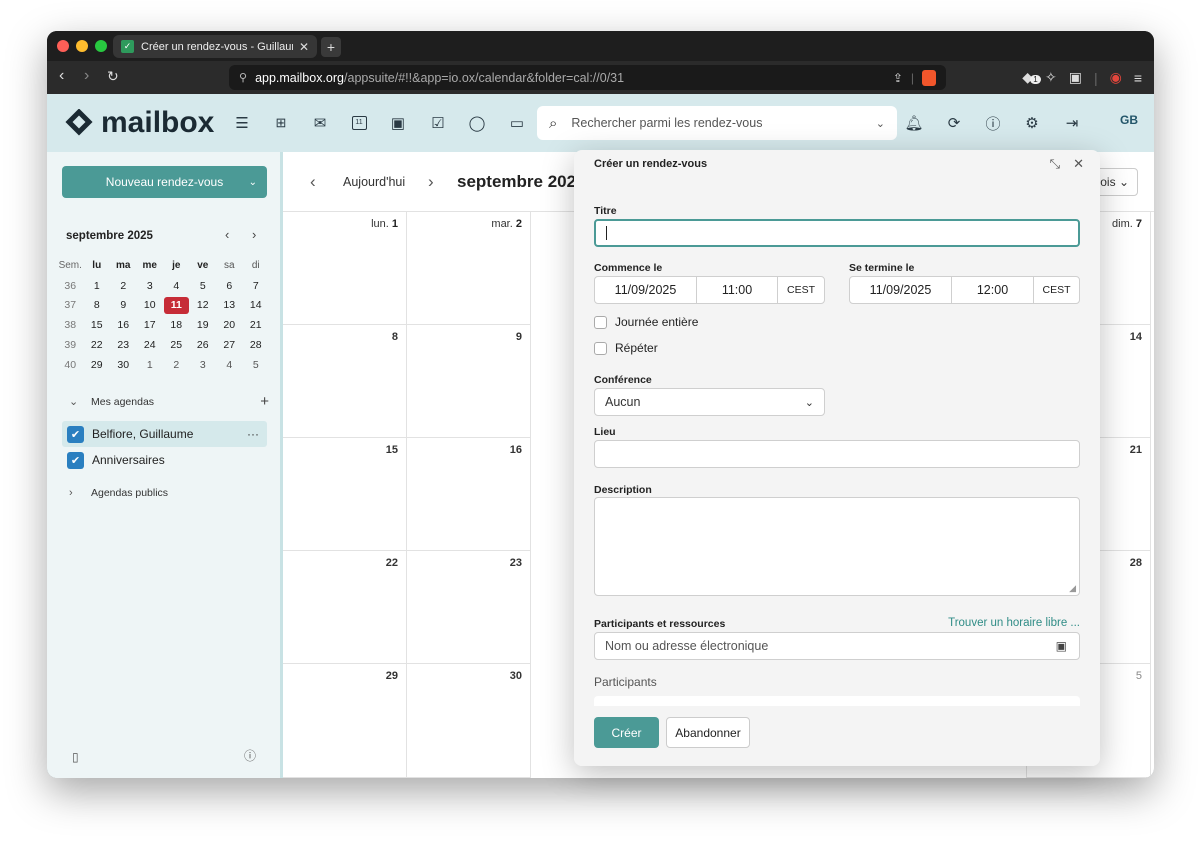  Describe the element at coordinates (801, 290) in the screenshot. I see `start-timezone-button: CEST` at that location.